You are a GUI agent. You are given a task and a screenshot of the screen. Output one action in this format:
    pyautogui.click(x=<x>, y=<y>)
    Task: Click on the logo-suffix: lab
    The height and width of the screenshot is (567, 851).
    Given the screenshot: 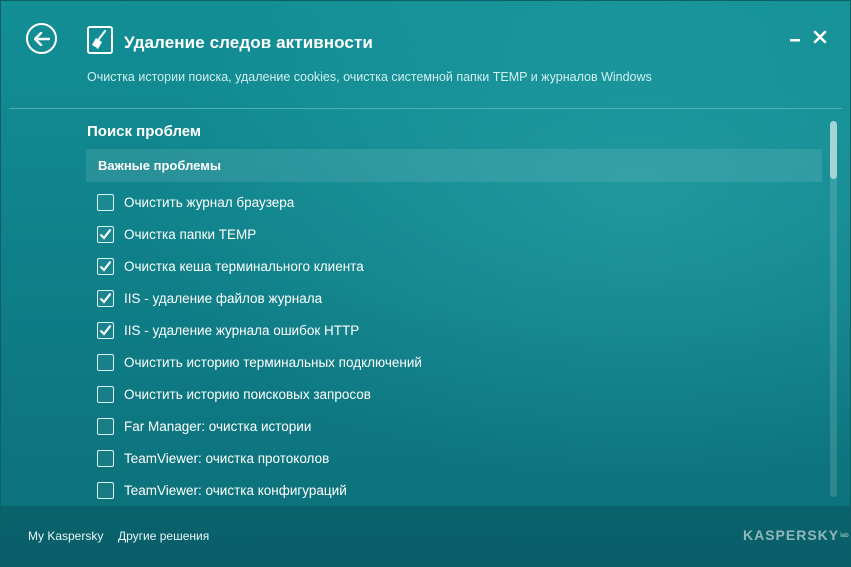 What is the action you would take?
    pyautogui.click(x=844, y=536)
    